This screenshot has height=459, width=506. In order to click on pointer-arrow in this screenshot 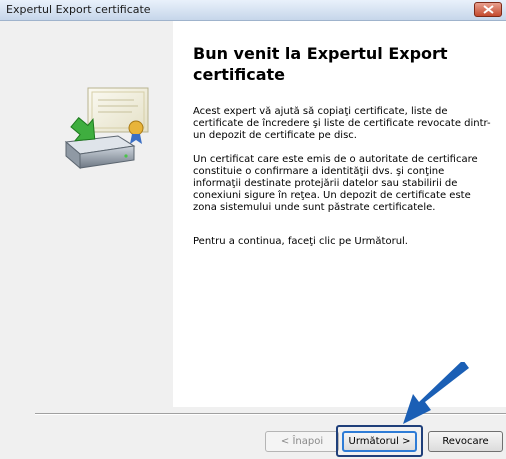, I will do `click(436, 393)`.